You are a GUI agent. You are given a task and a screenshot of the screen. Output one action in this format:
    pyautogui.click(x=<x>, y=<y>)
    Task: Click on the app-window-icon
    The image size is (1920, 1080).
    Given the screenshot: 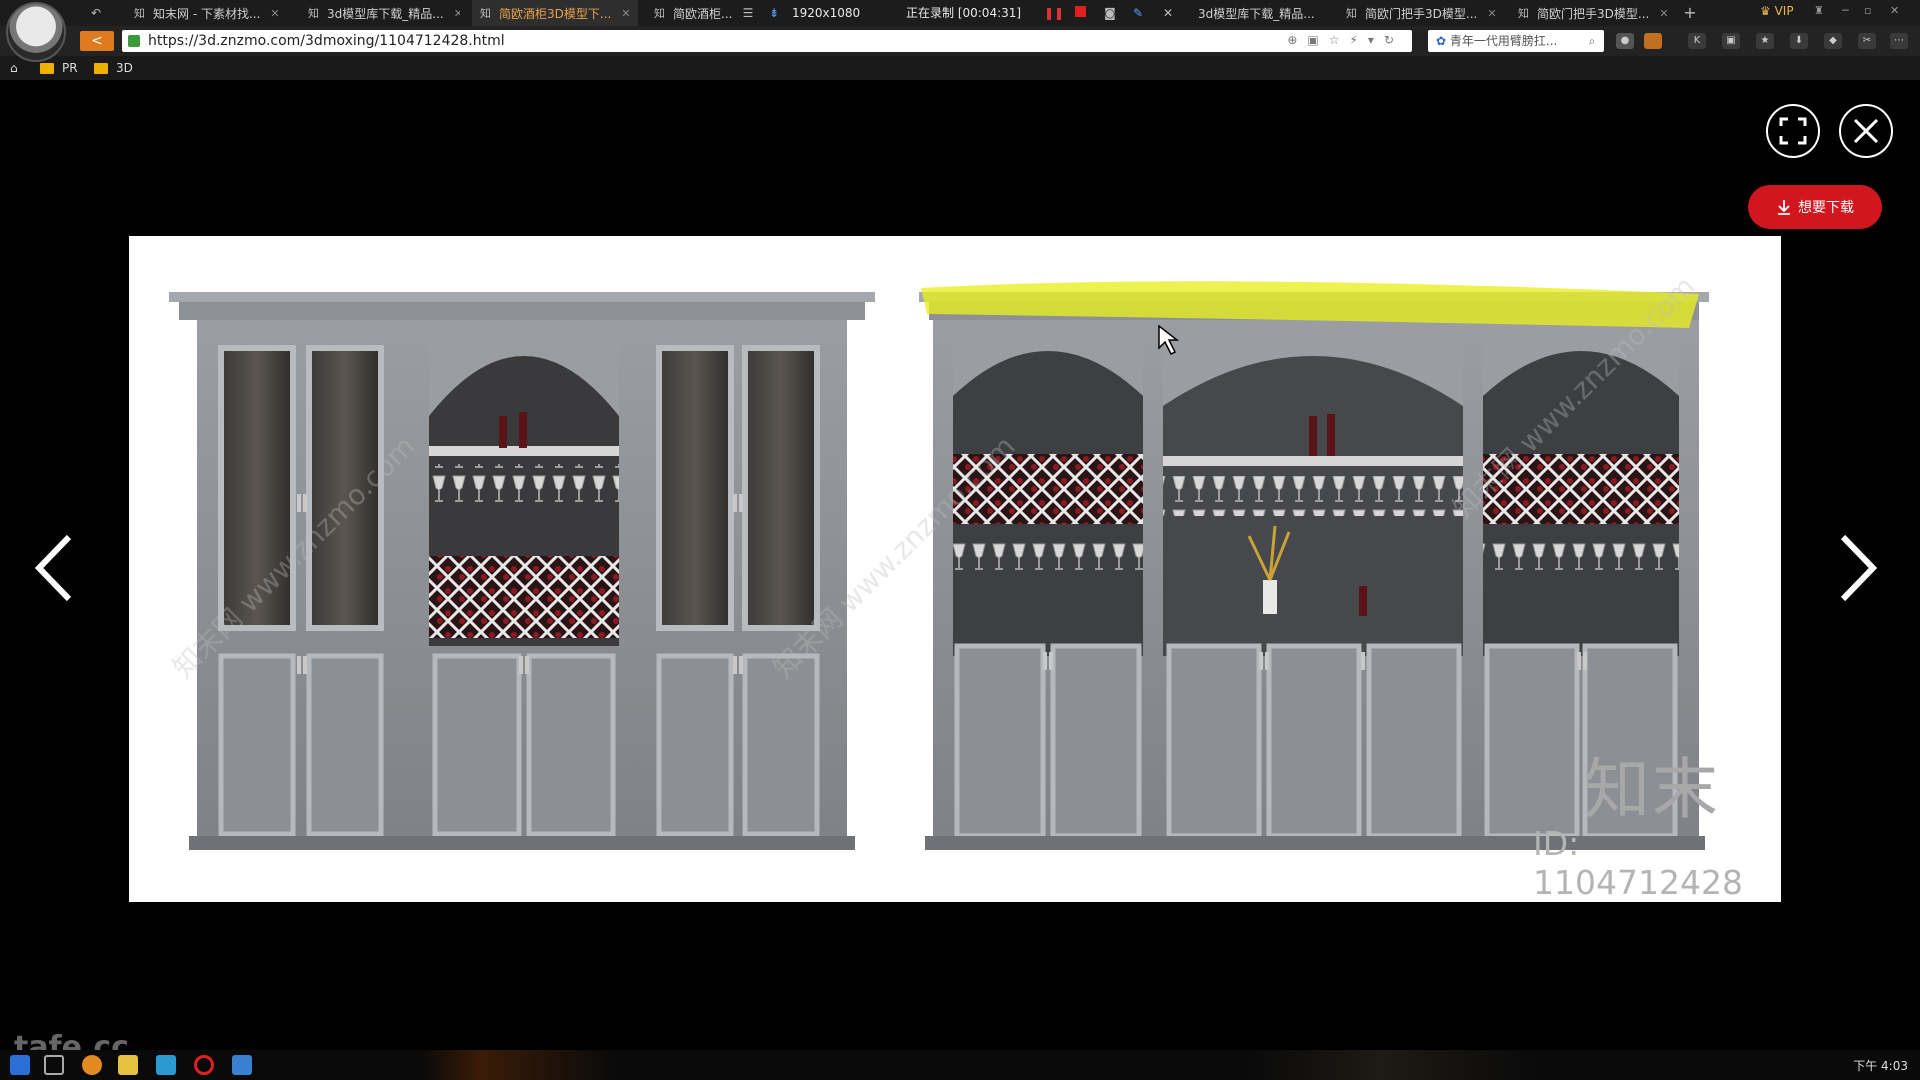 What is the action you would take?
    pyautogui.click(x=242, y=1065)
    